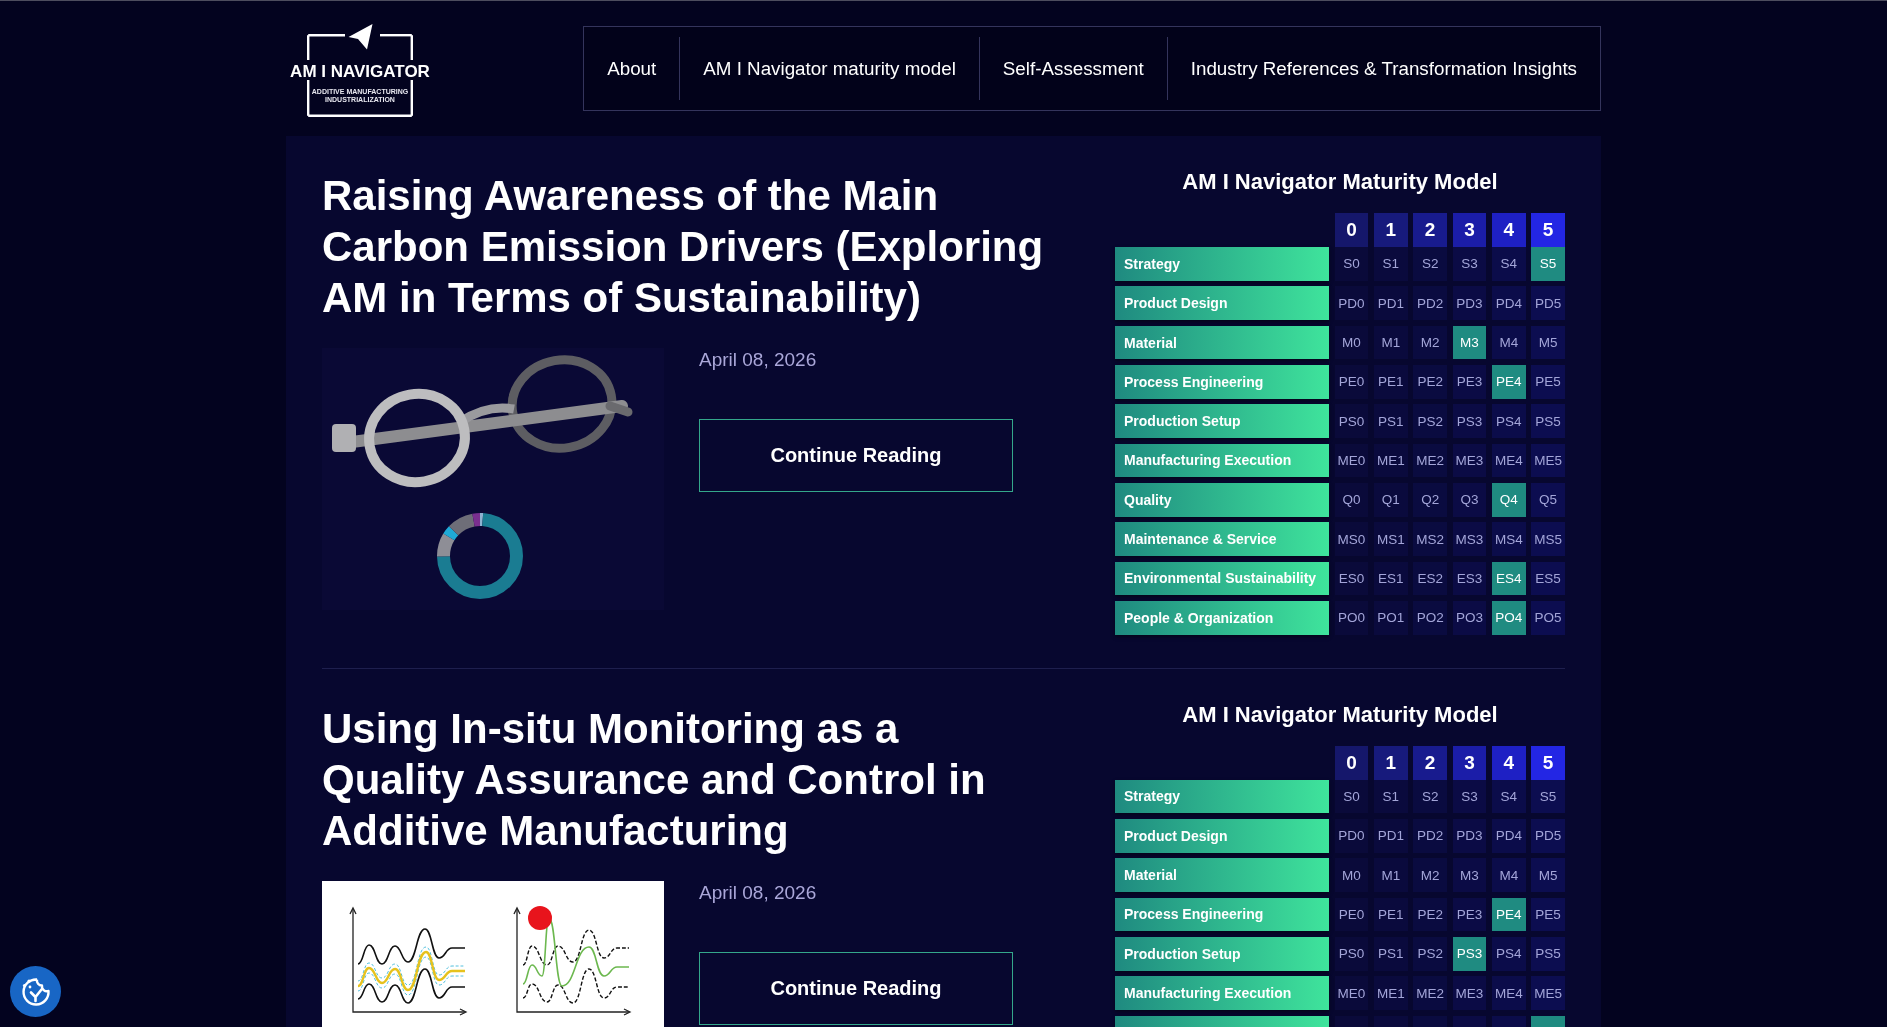 The height and width of the screenshot is (1027, 1887). What do you see at coordinates (1351, 993) in the screenshot?
I see `maturity-cell: ME0` at bounding box center [1351, 993].